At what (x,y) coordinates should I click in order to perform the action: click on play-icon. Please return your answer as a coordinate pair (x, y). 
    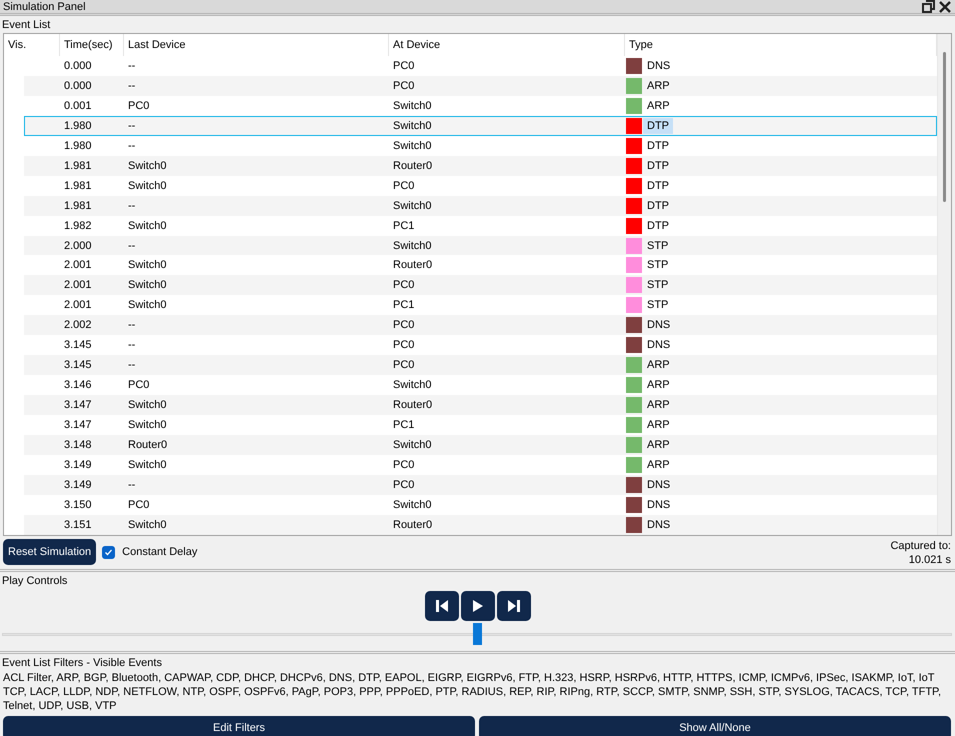
    Looking at the image, I should click on (477, 606).